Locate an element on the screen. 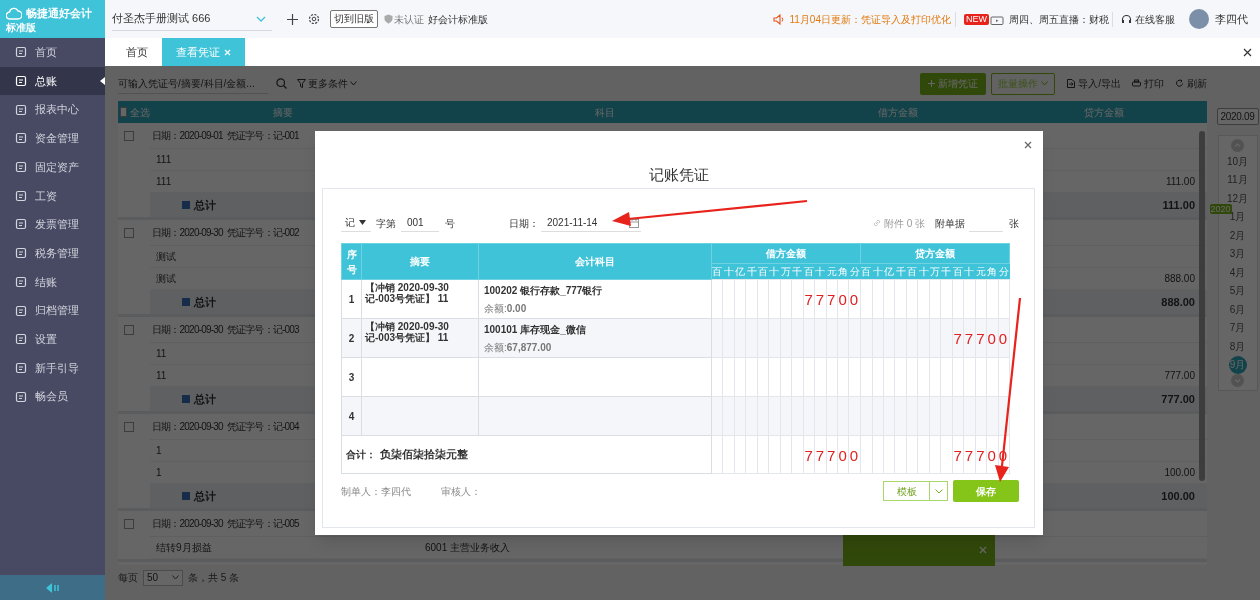 The height and width of the screenshot is (600, 1260). record-count: 条，共 5 条 is located at coordinates (214, 578).